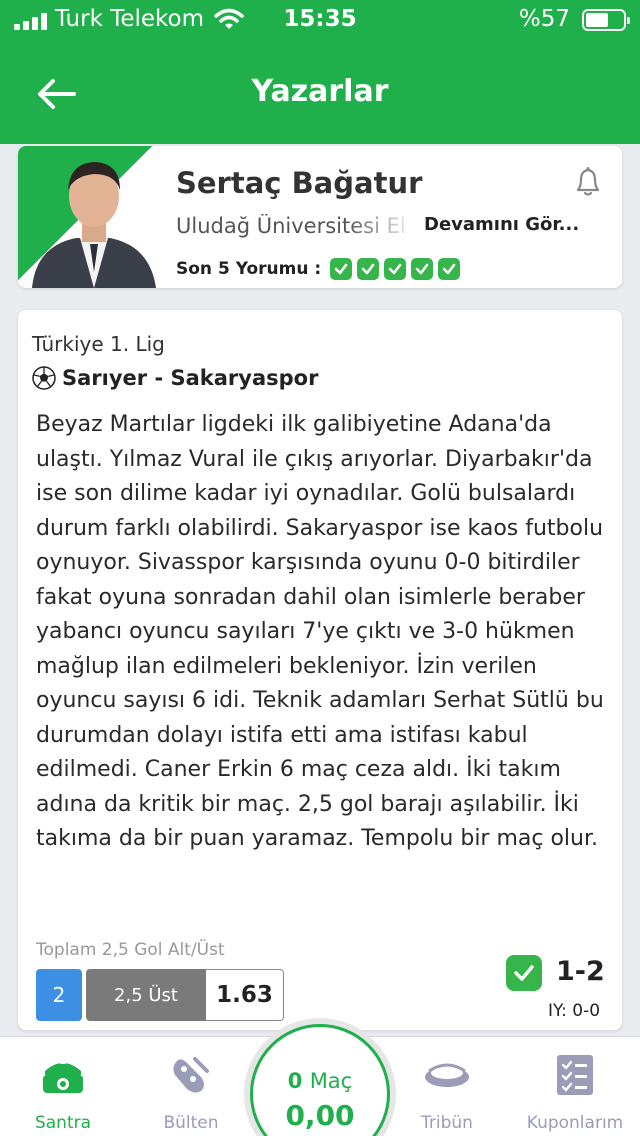 Image resolution: width=640 pixels, height=1136 pixels. I want to click on nav-item-bulten: Bülten, so click(191, 1086).